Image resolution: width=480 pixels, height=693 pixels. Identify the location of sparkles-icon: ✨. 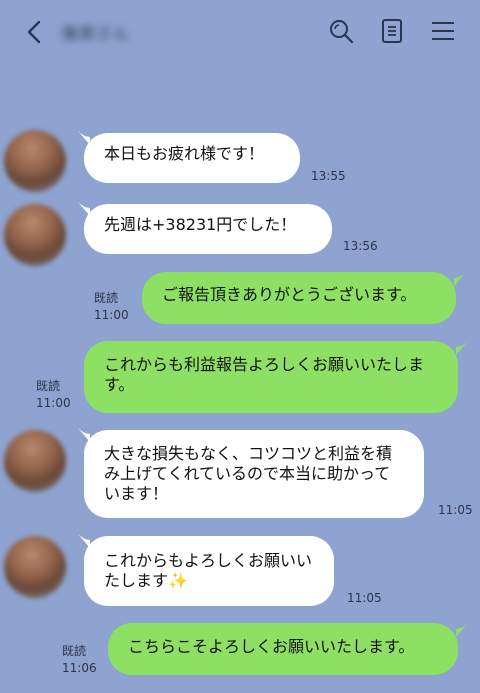
(178, 580).